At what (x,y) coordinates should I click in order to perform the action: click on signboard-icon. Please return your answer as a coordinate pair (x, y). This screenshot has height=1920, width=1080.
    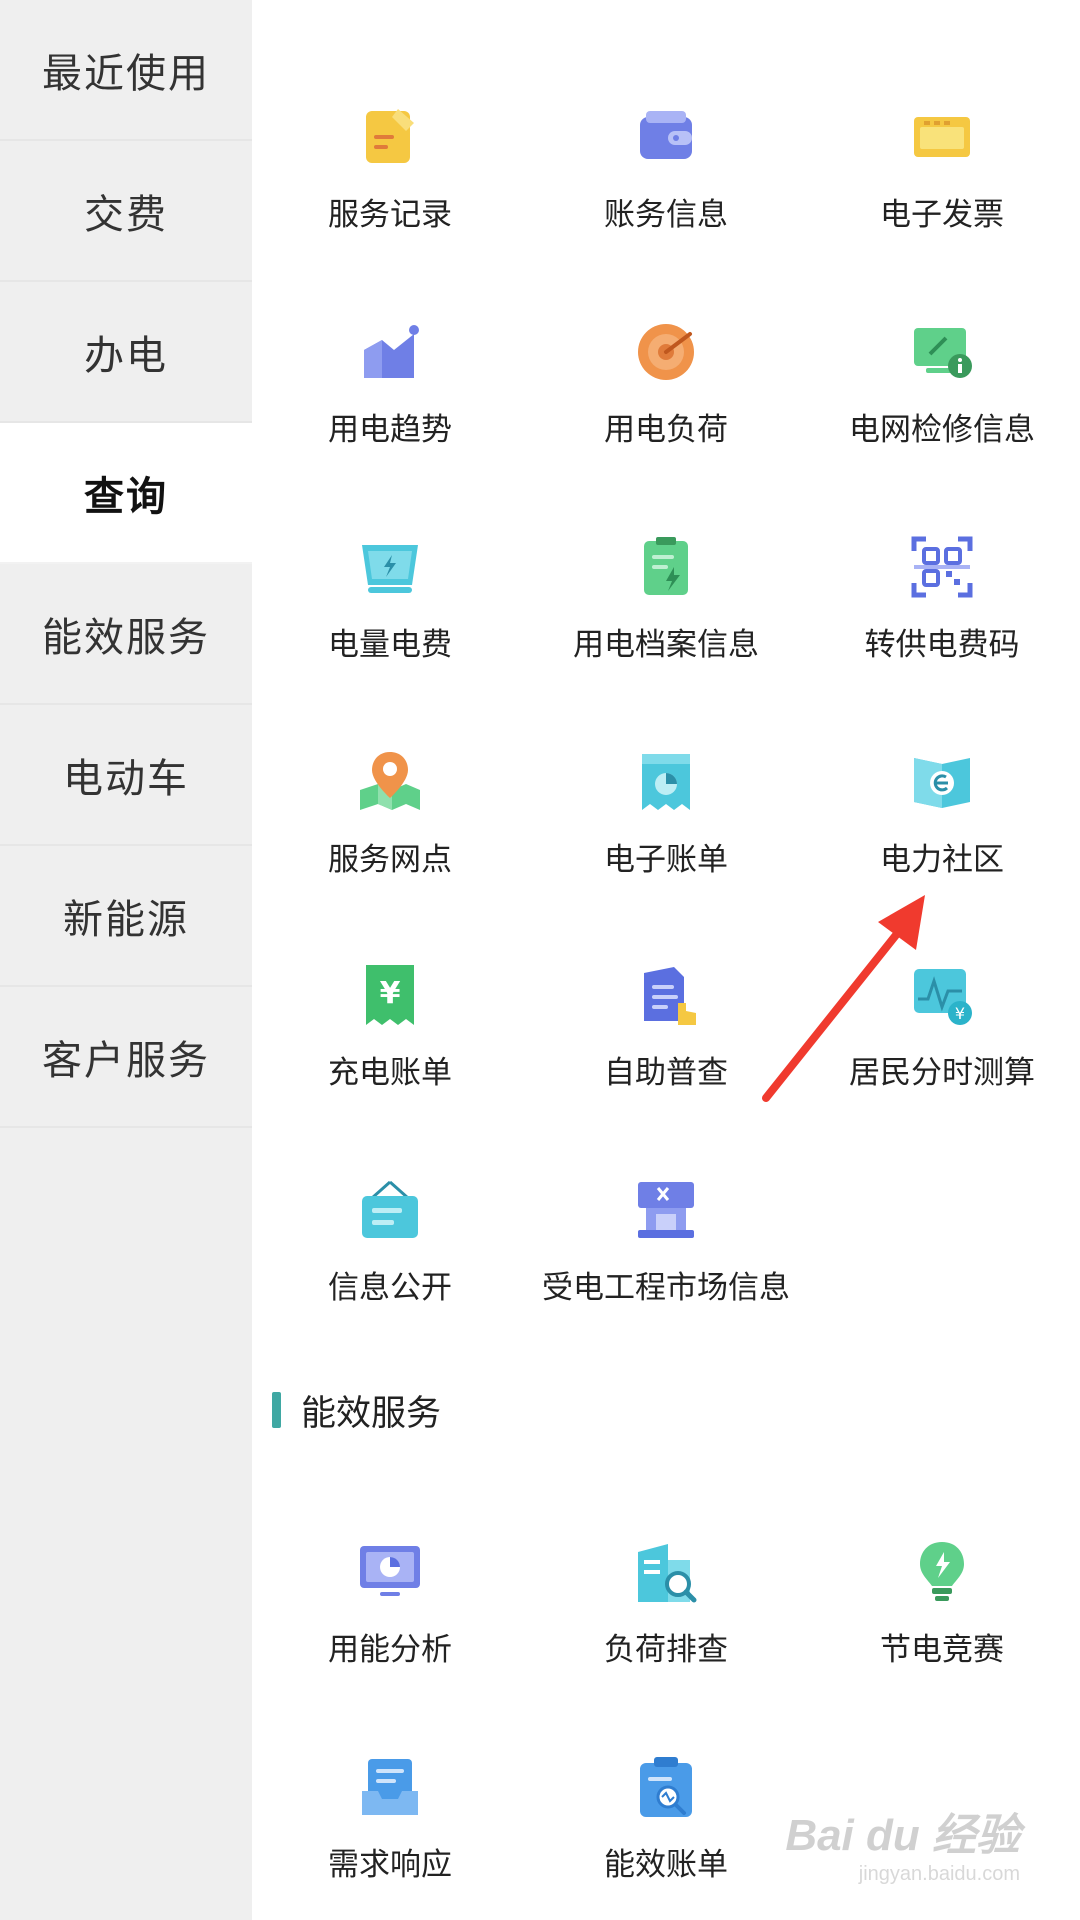
    Looking at the image, I should click on (390, 1209).